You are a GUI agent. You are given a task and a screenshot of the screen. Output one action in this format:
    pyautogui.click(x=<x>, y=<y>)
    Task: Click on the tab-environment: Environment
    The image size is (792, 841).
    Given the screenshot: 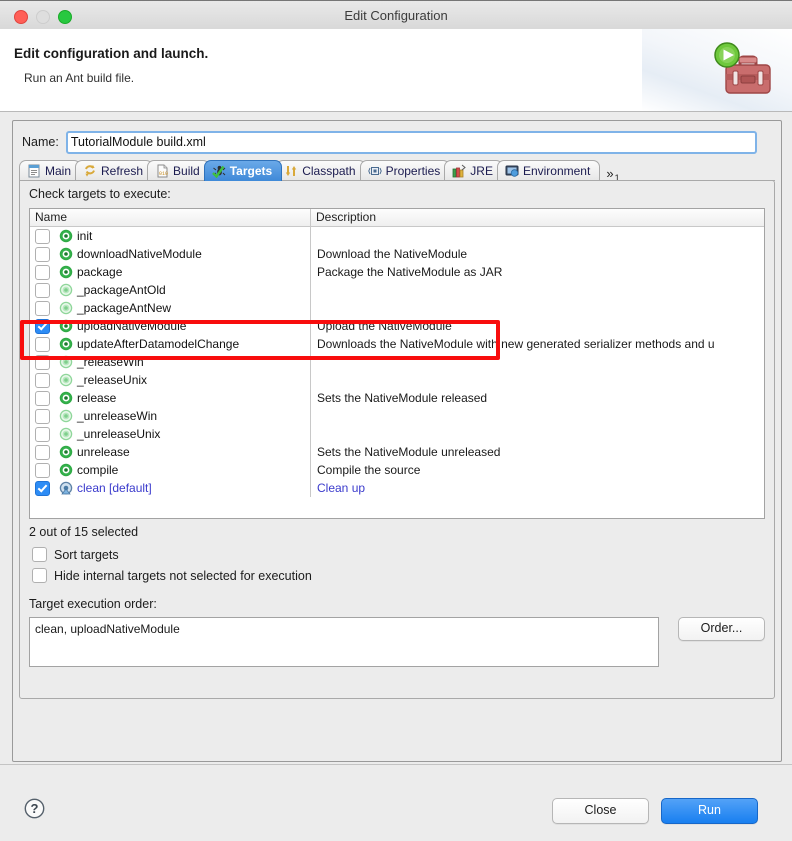 What is the action you would take?
    pyautogui.click(x=548, y=170)
    